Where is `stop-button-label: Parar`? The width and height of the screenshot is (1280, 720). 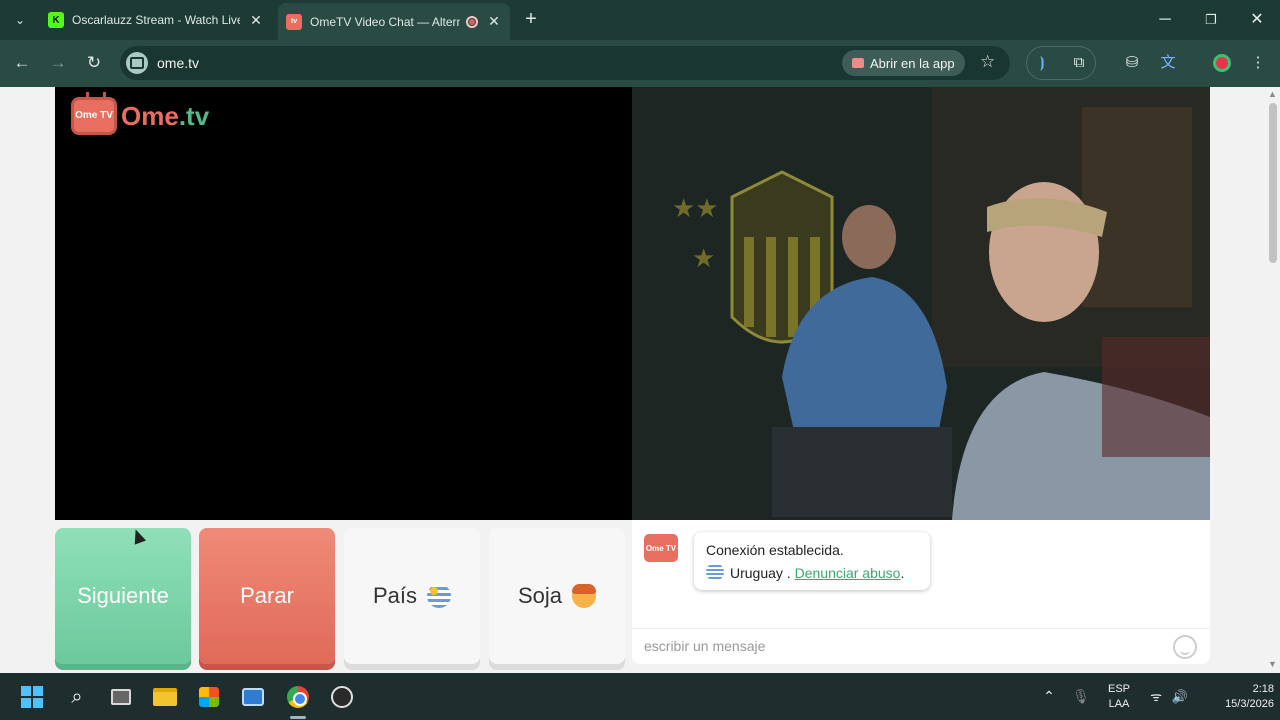 stop-button-label: Parar is located at coordinates (267, 595).